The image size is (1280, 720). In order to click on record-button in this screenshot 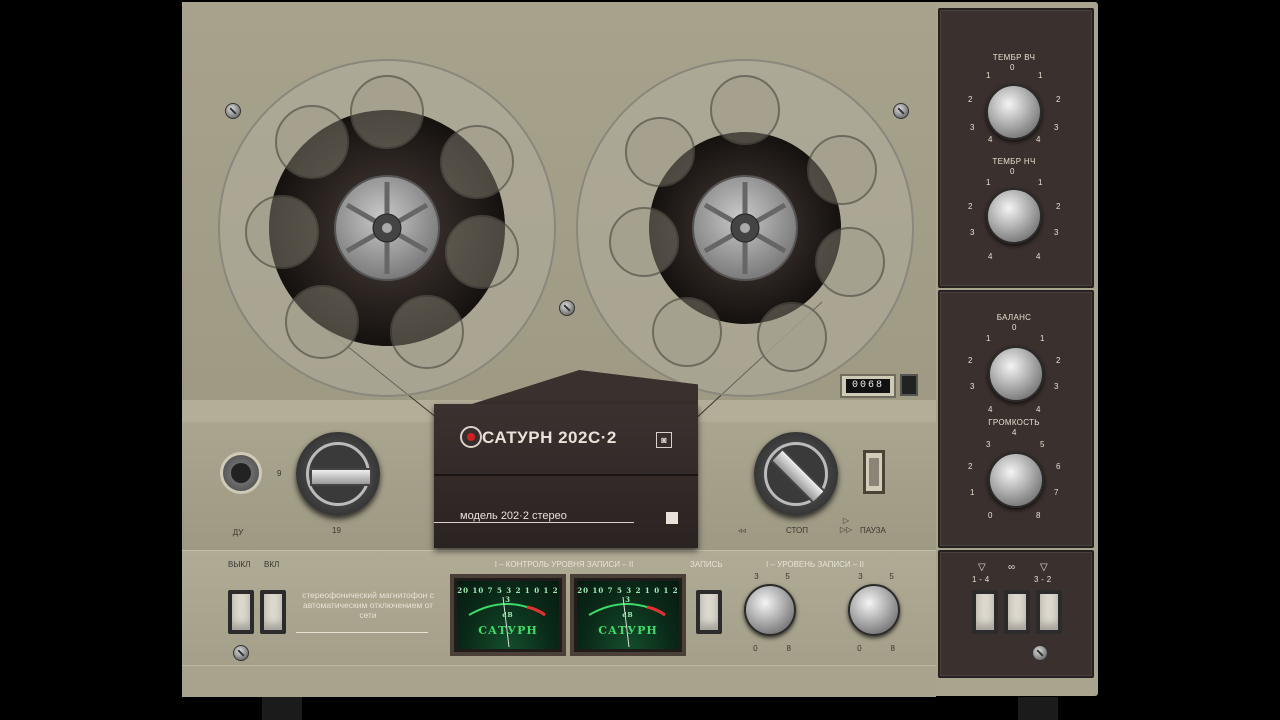, I will do `click(709, 612)`.